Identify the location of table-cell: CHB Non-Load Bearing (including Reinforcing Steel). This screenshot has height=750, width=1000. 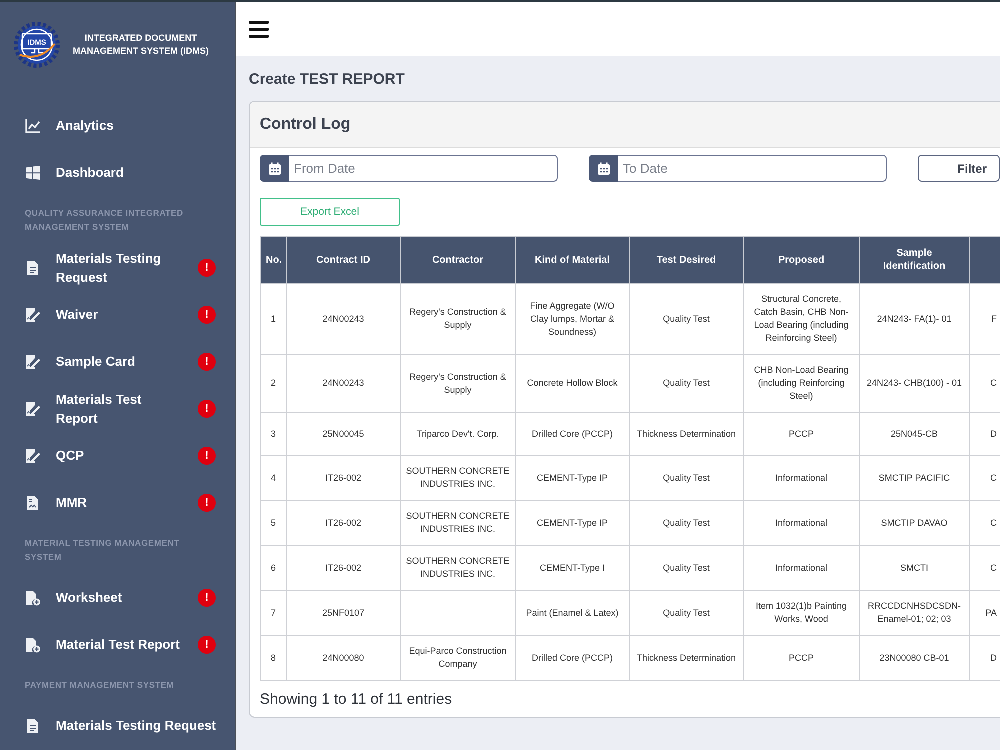
(802, 383).